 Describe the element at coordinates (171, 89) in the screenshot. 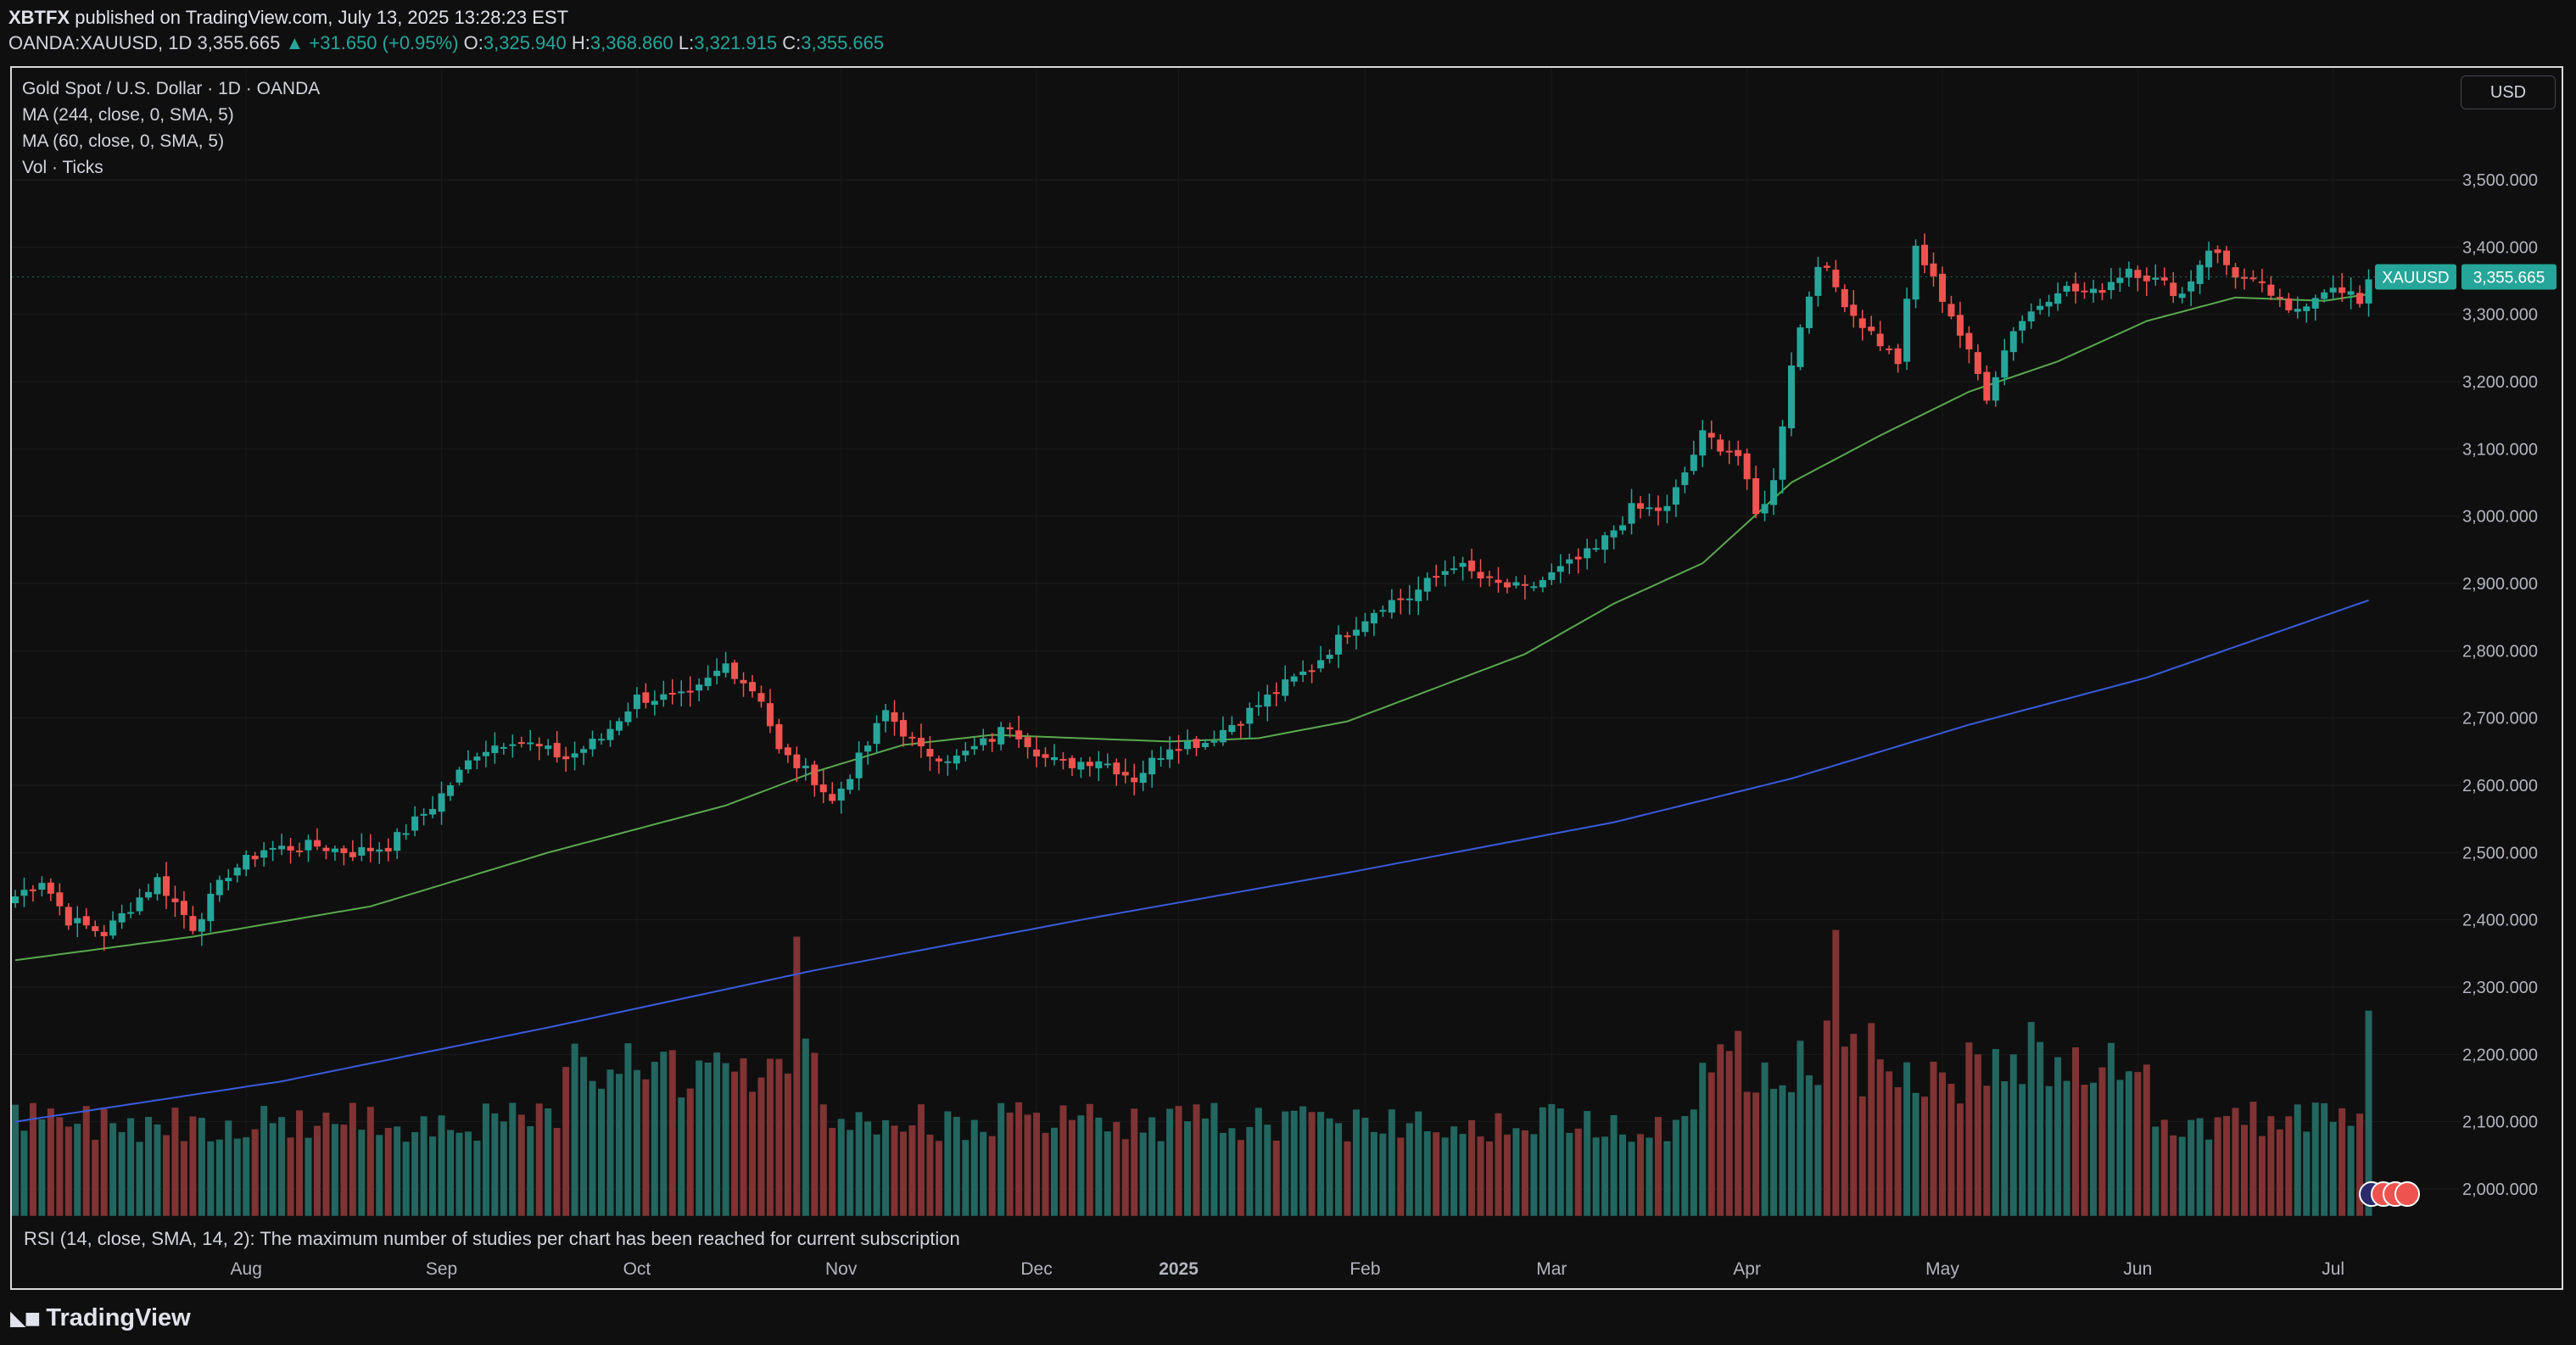

I see `legend-title: Gold Spot / U.S. Dollar · 1D · OANDA` at that location.